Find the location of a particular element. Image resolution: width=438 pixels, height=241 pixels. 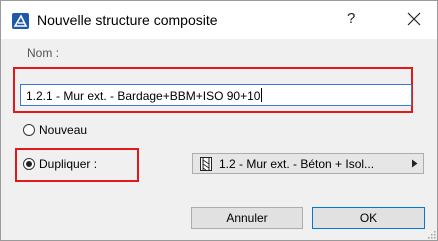

name-label: Nom : is located at coordinates (43, 53).